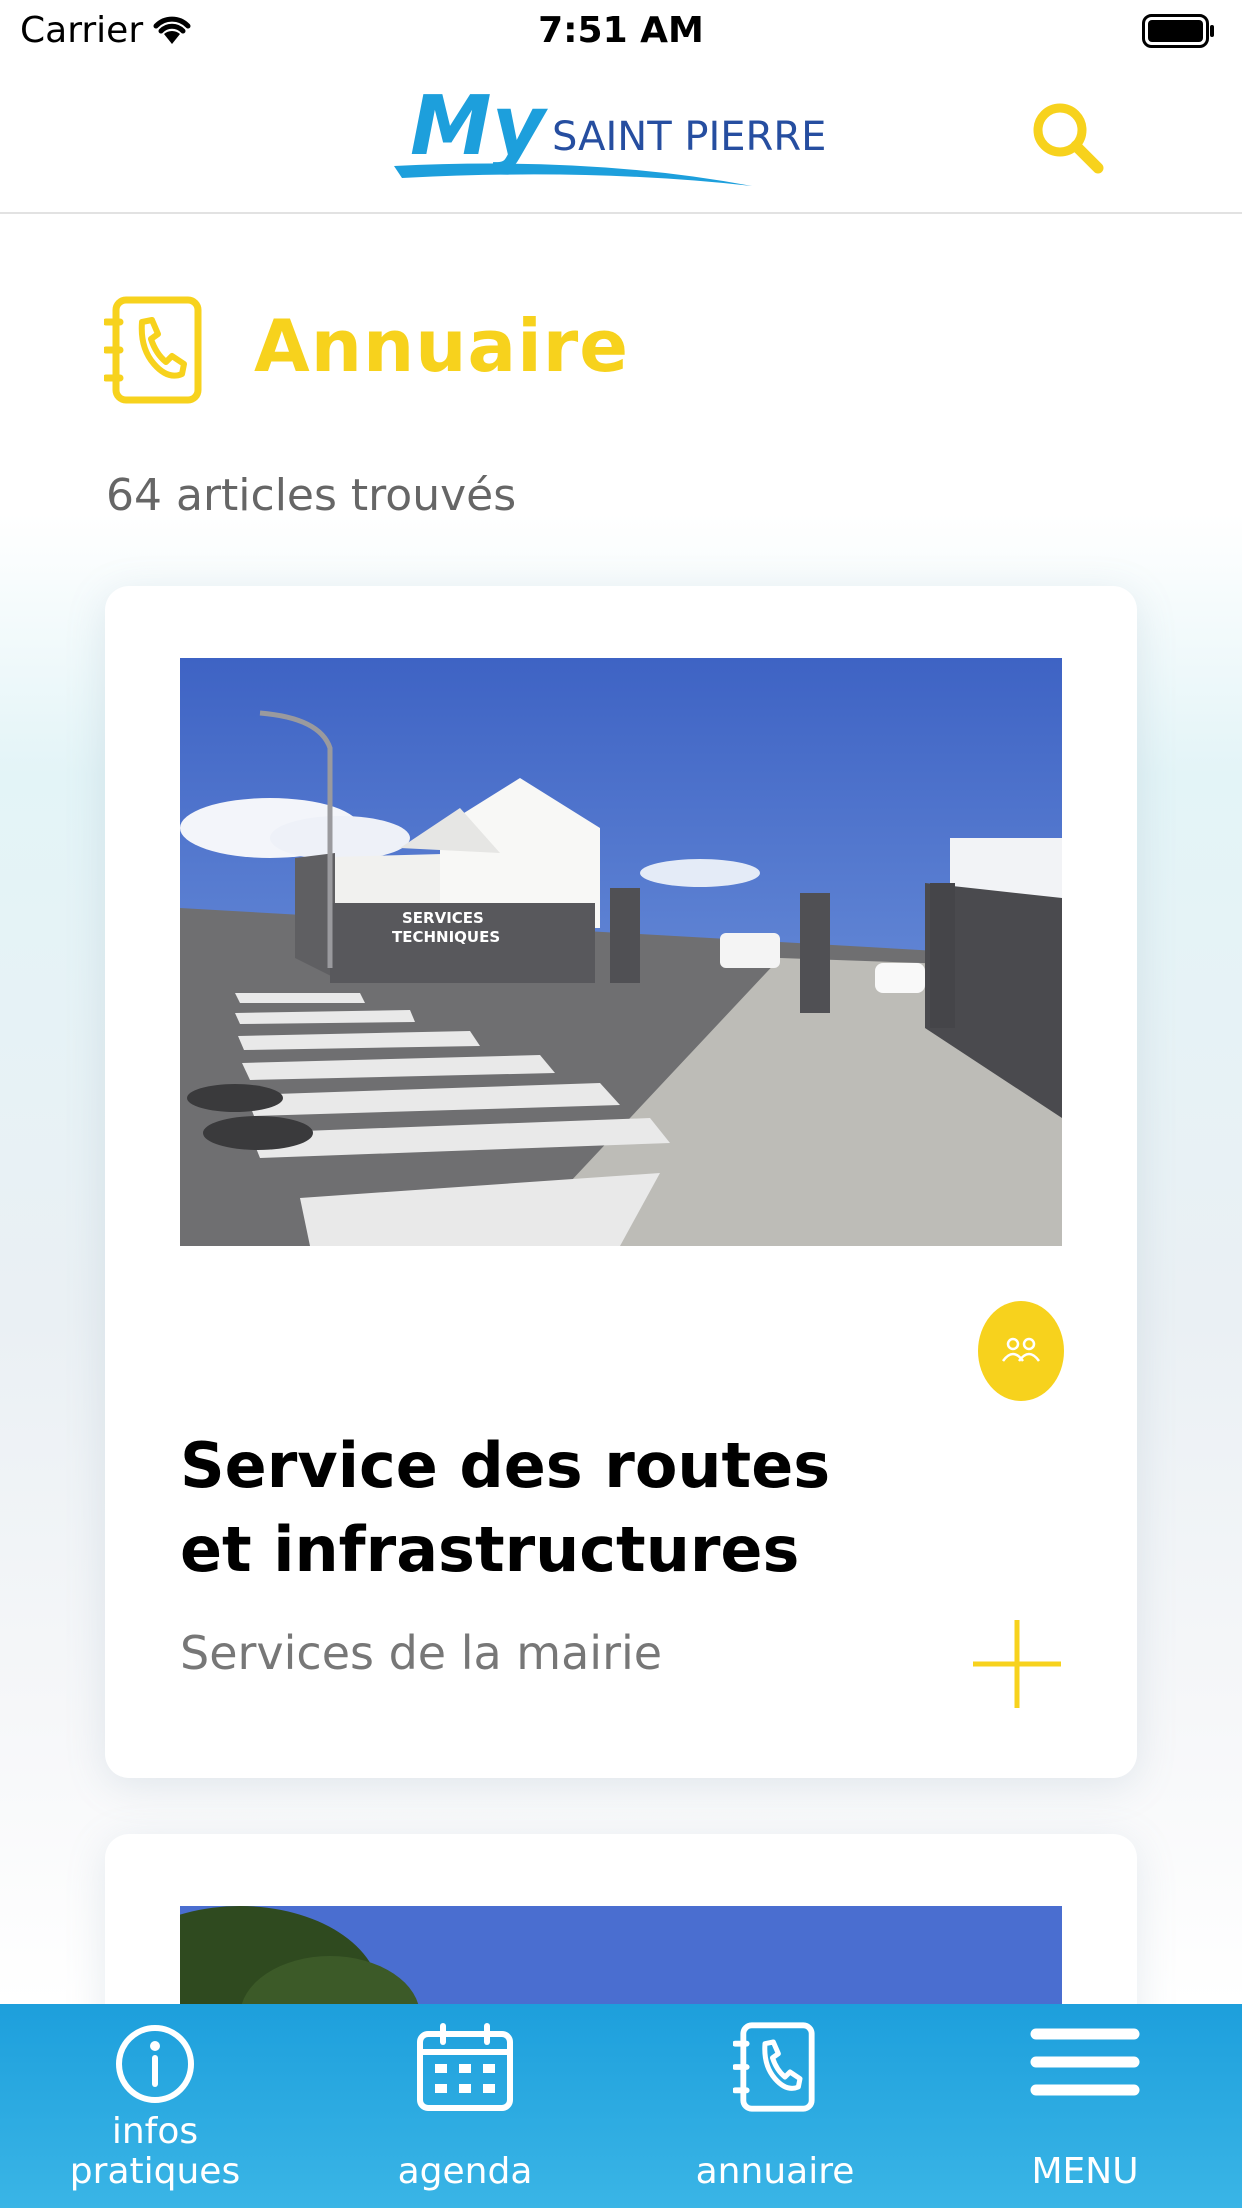 Image resolution: width=1242 pixels, height=2208 pixels. I want to click on nav-item-agenda: agenda, so click(465, 2106).